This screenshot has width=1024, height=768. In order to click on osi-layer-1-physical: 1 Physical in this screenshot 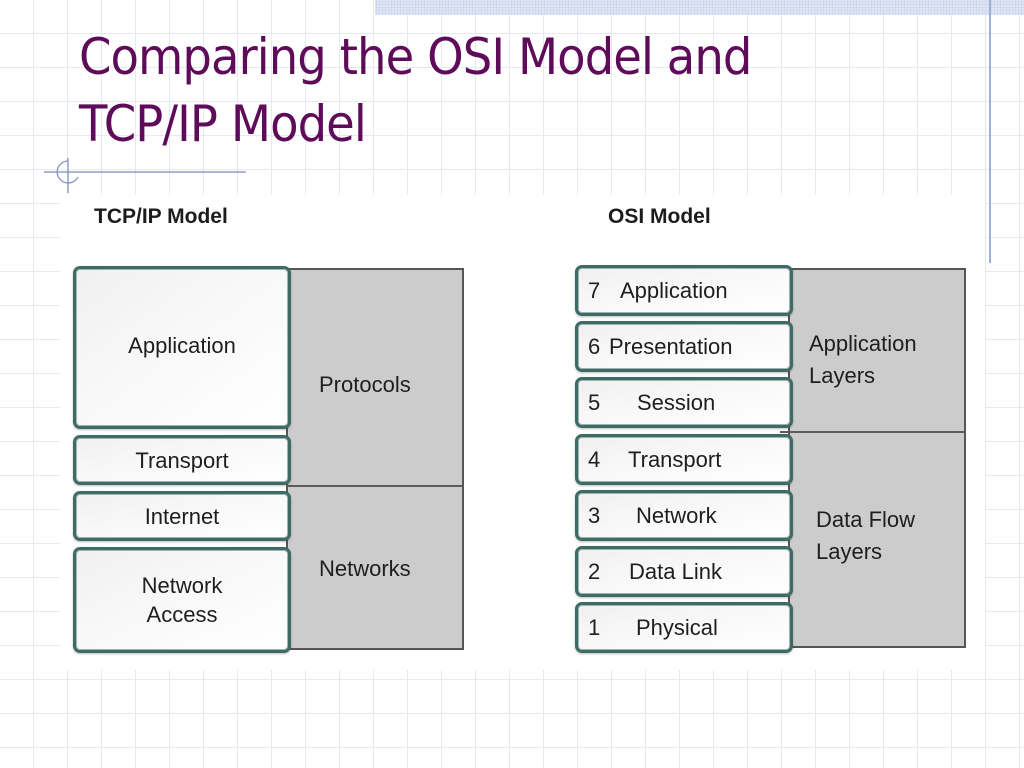, I will do `click(684, 627)`.